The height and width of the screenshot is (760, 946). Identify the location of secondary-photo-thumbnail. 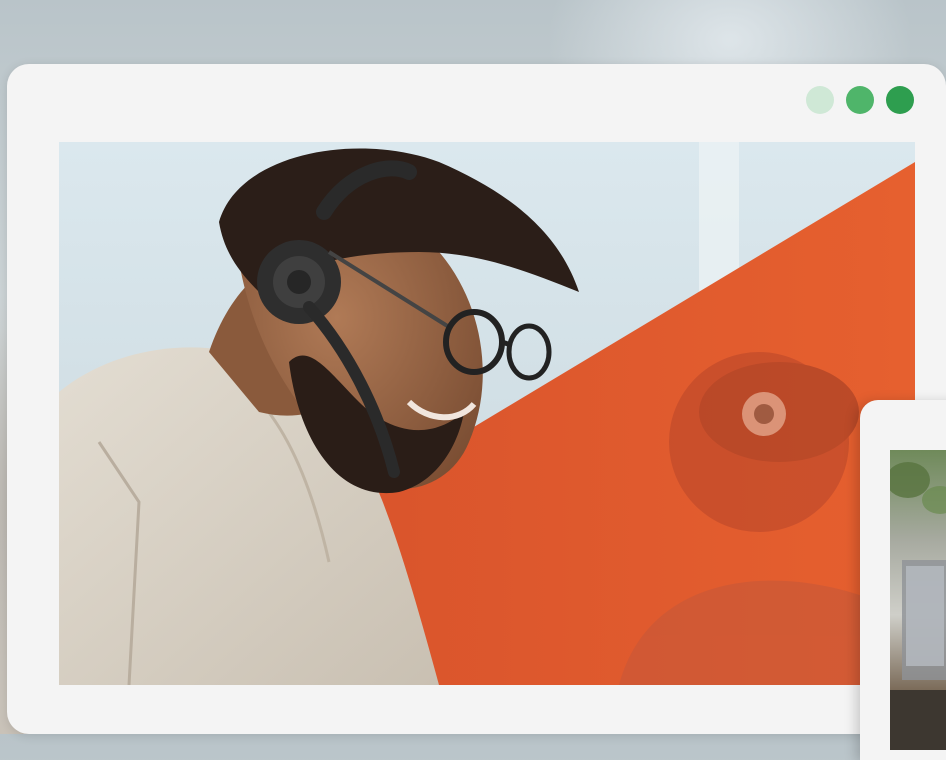
(918, 600).